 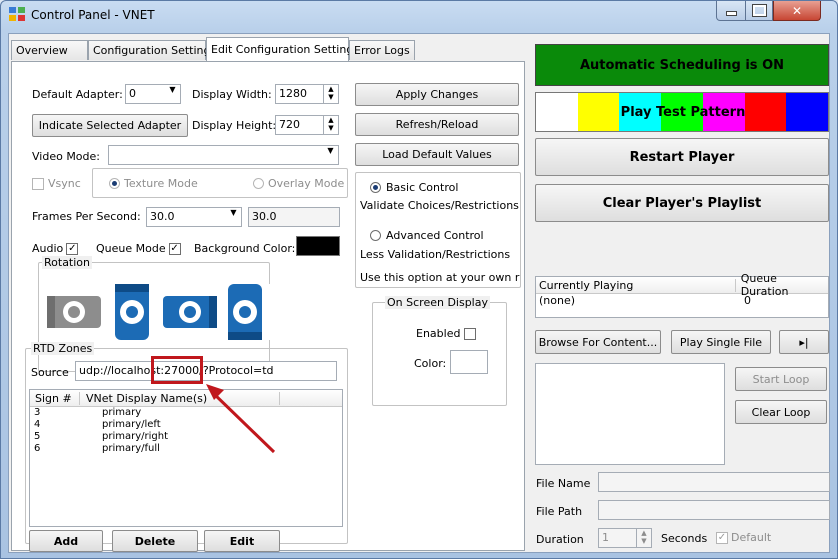 I want to click on basic-control-desc: Validate Choices/Restrictions, so click(x=439, y=205).